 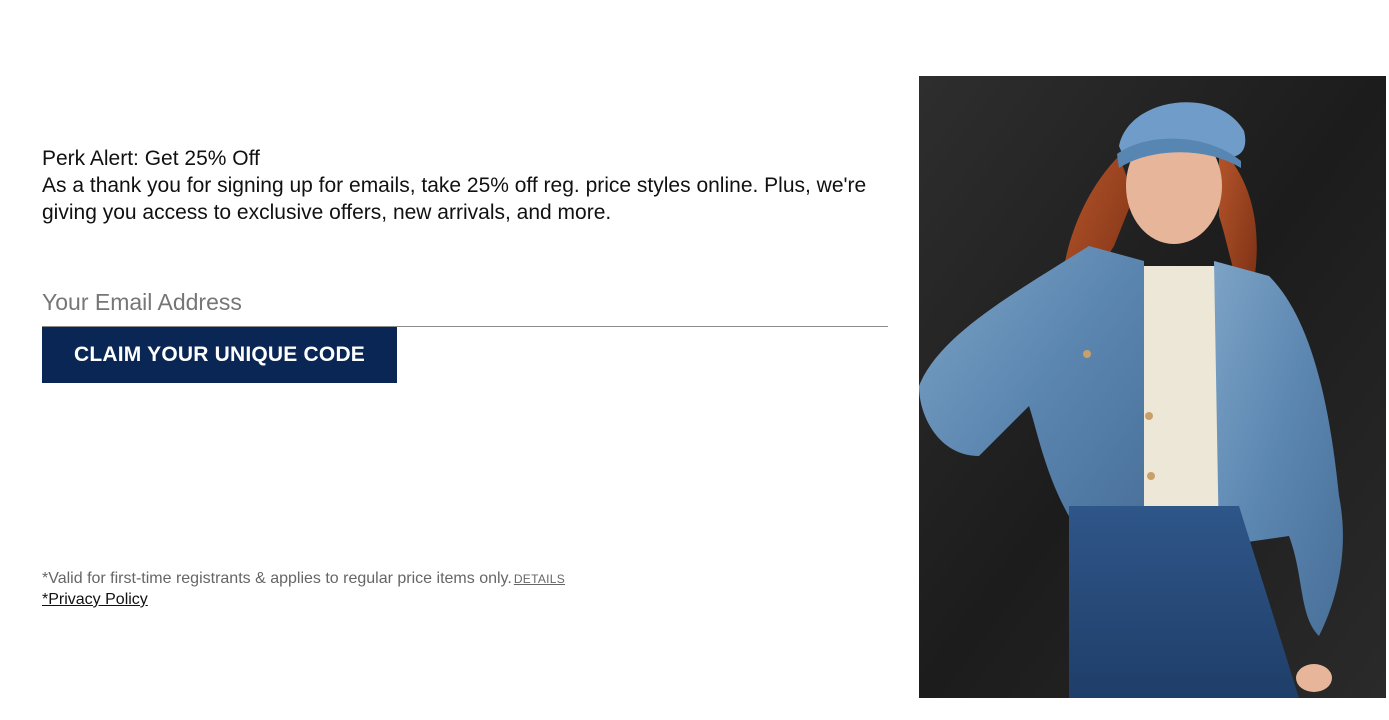 I want to click on details-link: DETAILS, so click(x=539, y=579).